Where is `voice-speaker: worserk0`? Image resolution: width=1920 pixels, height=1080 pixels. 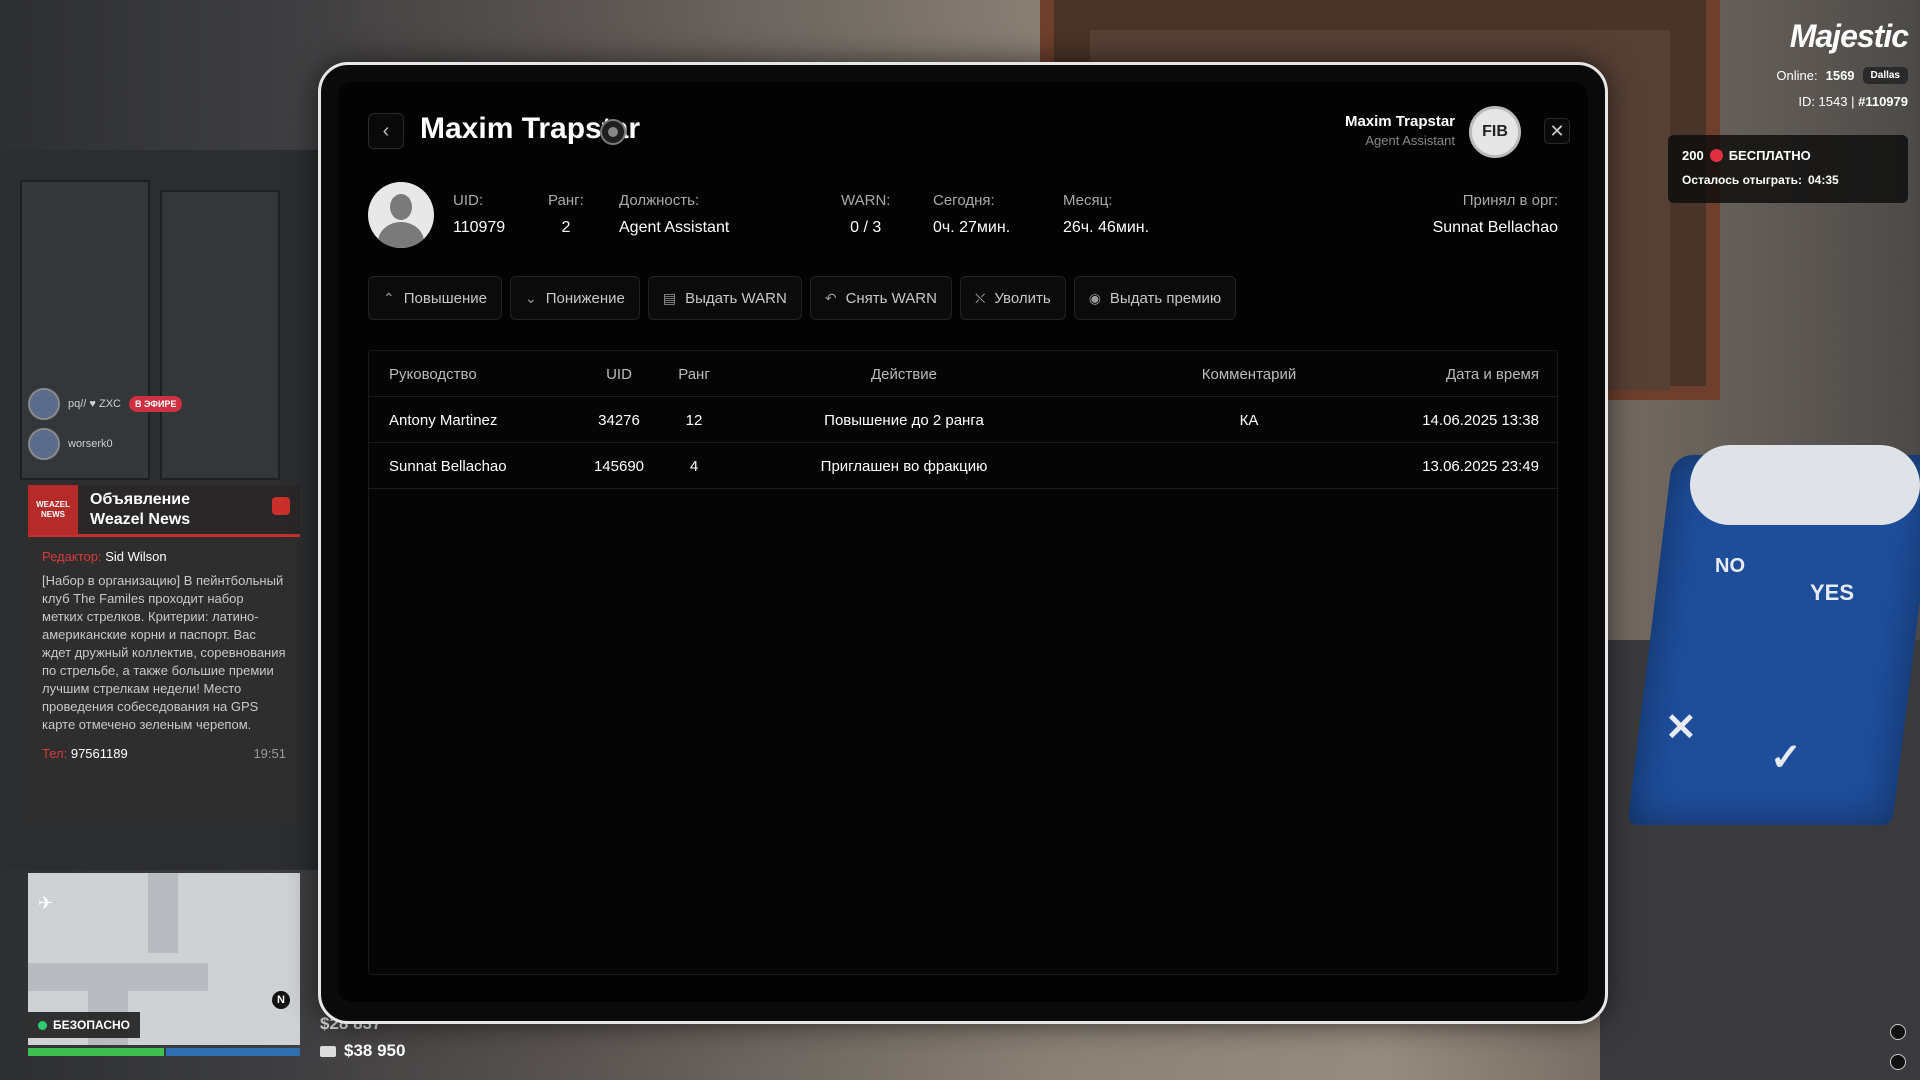 voice-speaker: worserk0 is located at coordinates (70, 444).